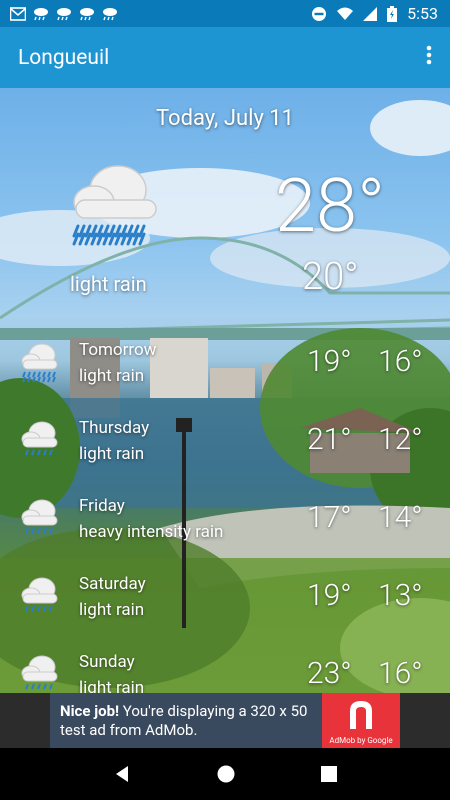 This screenshot has height=800, width=450. I want to click on forecast-low: 13°, so click(400, 595).